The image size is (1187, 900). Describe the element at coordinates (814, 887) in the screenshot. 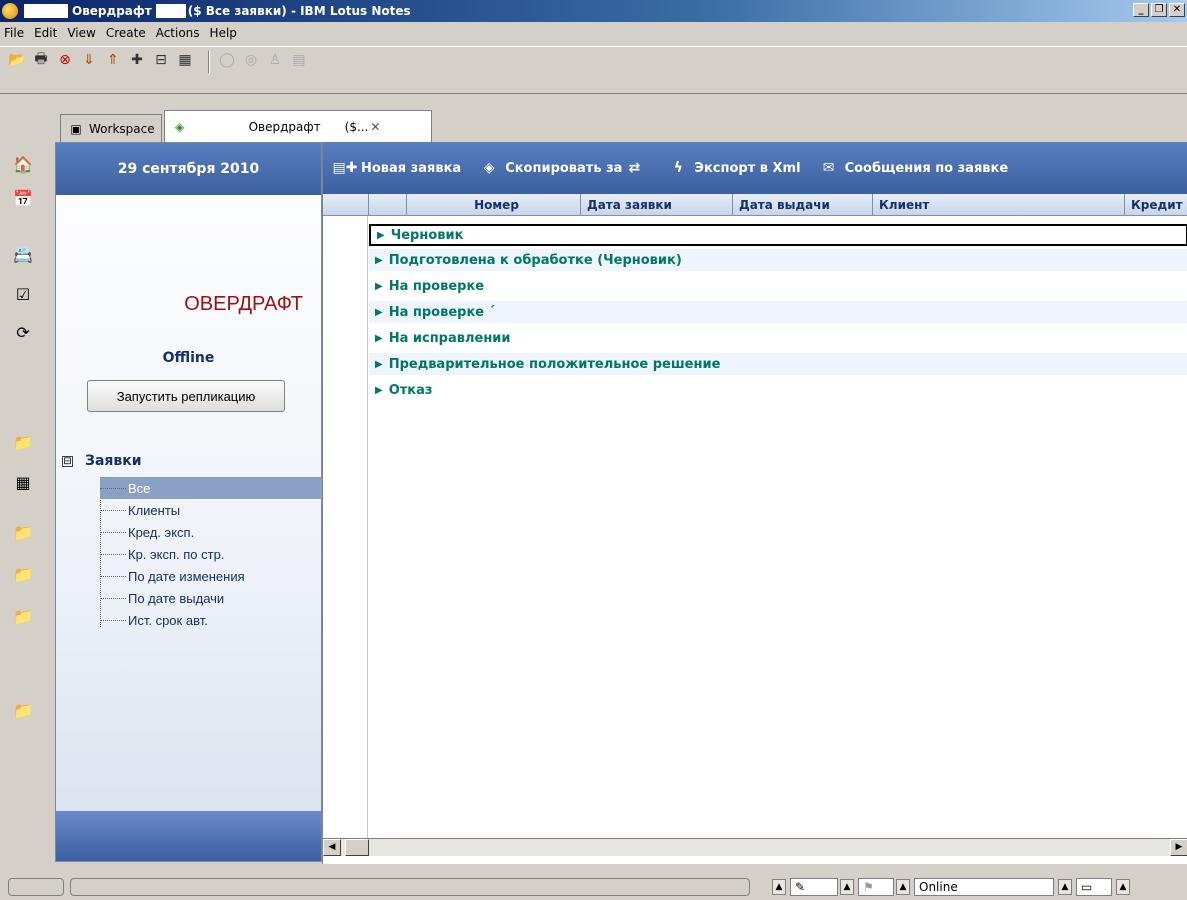

I see `pencil-icon: ✎` at that location.